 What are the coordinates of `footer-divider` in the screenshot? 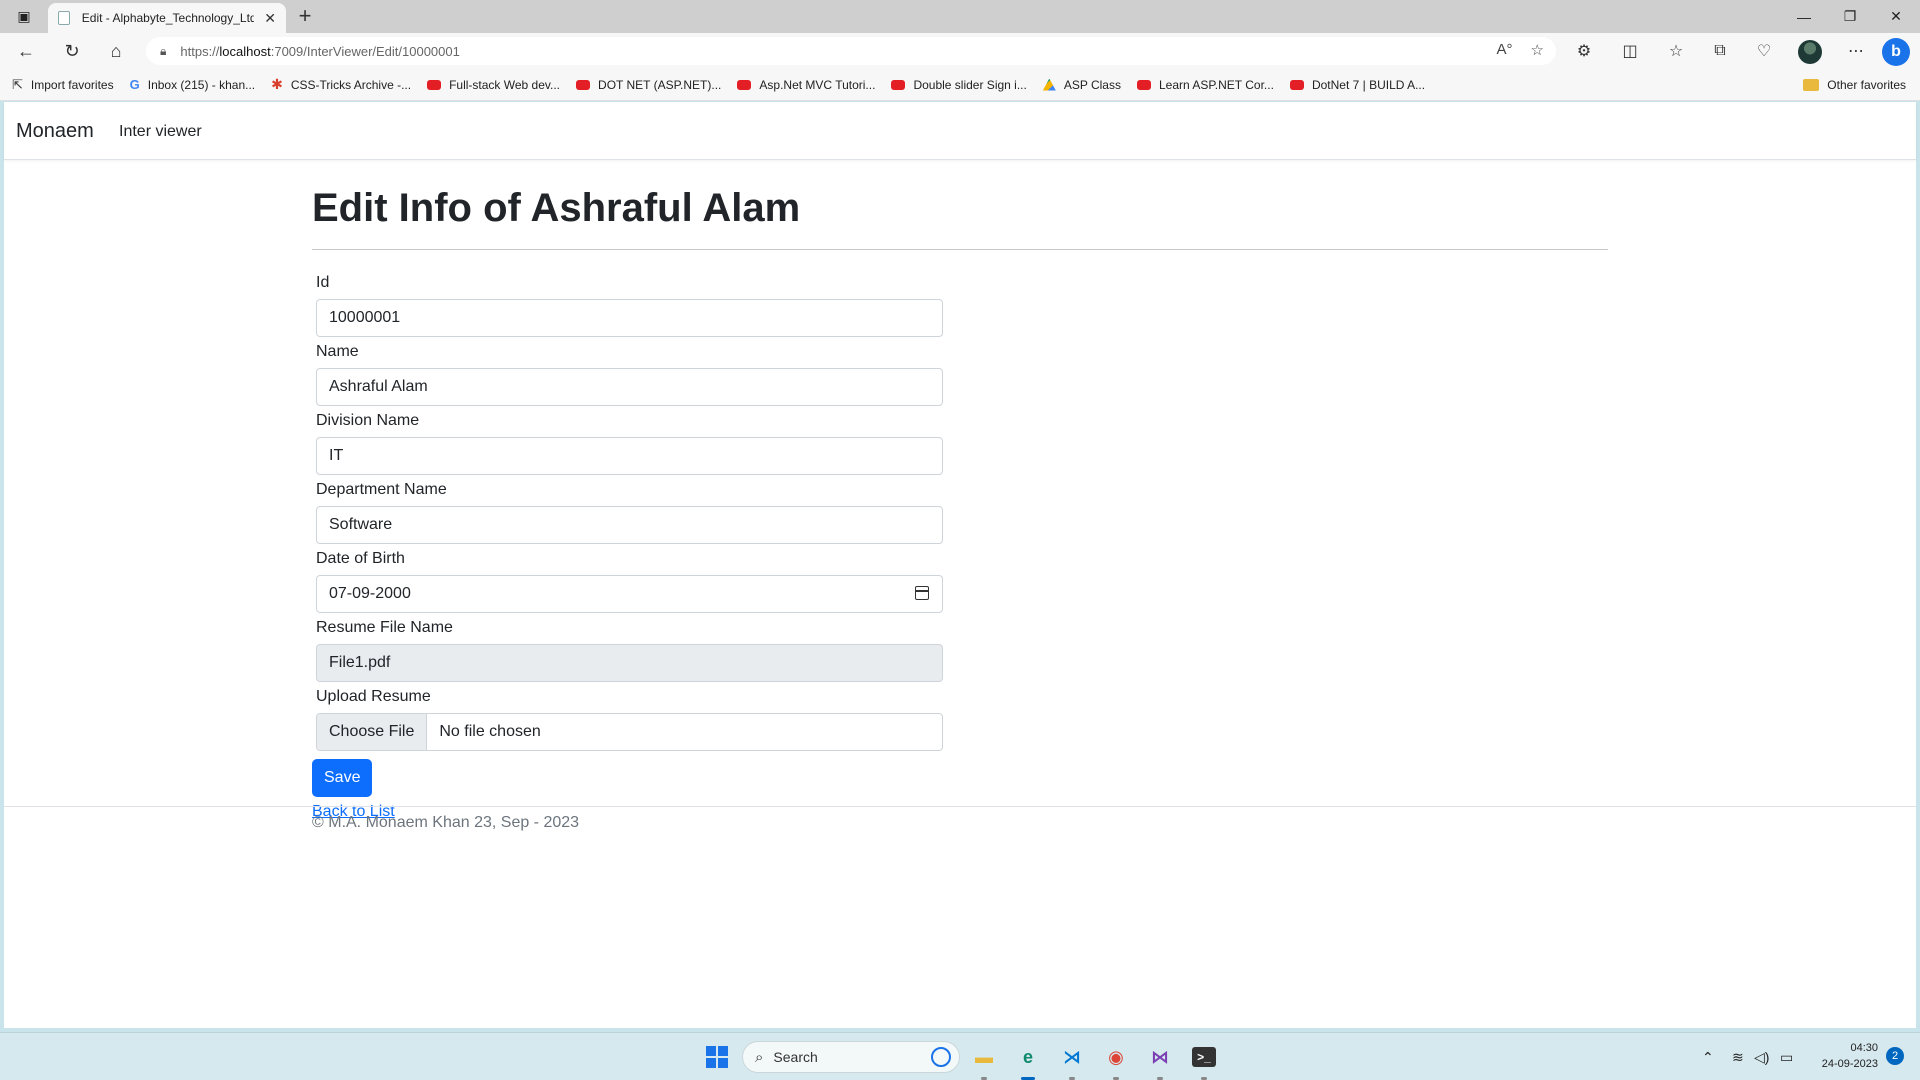 It's located at (960, 806).